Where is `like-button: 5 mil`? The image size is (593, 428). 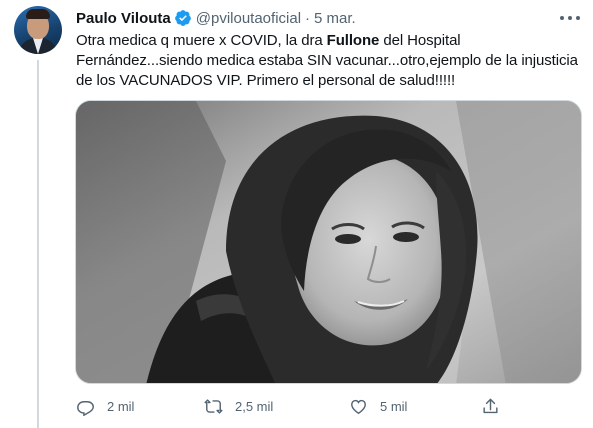 like-button: 5 mil is located at coordinates (378, 406).